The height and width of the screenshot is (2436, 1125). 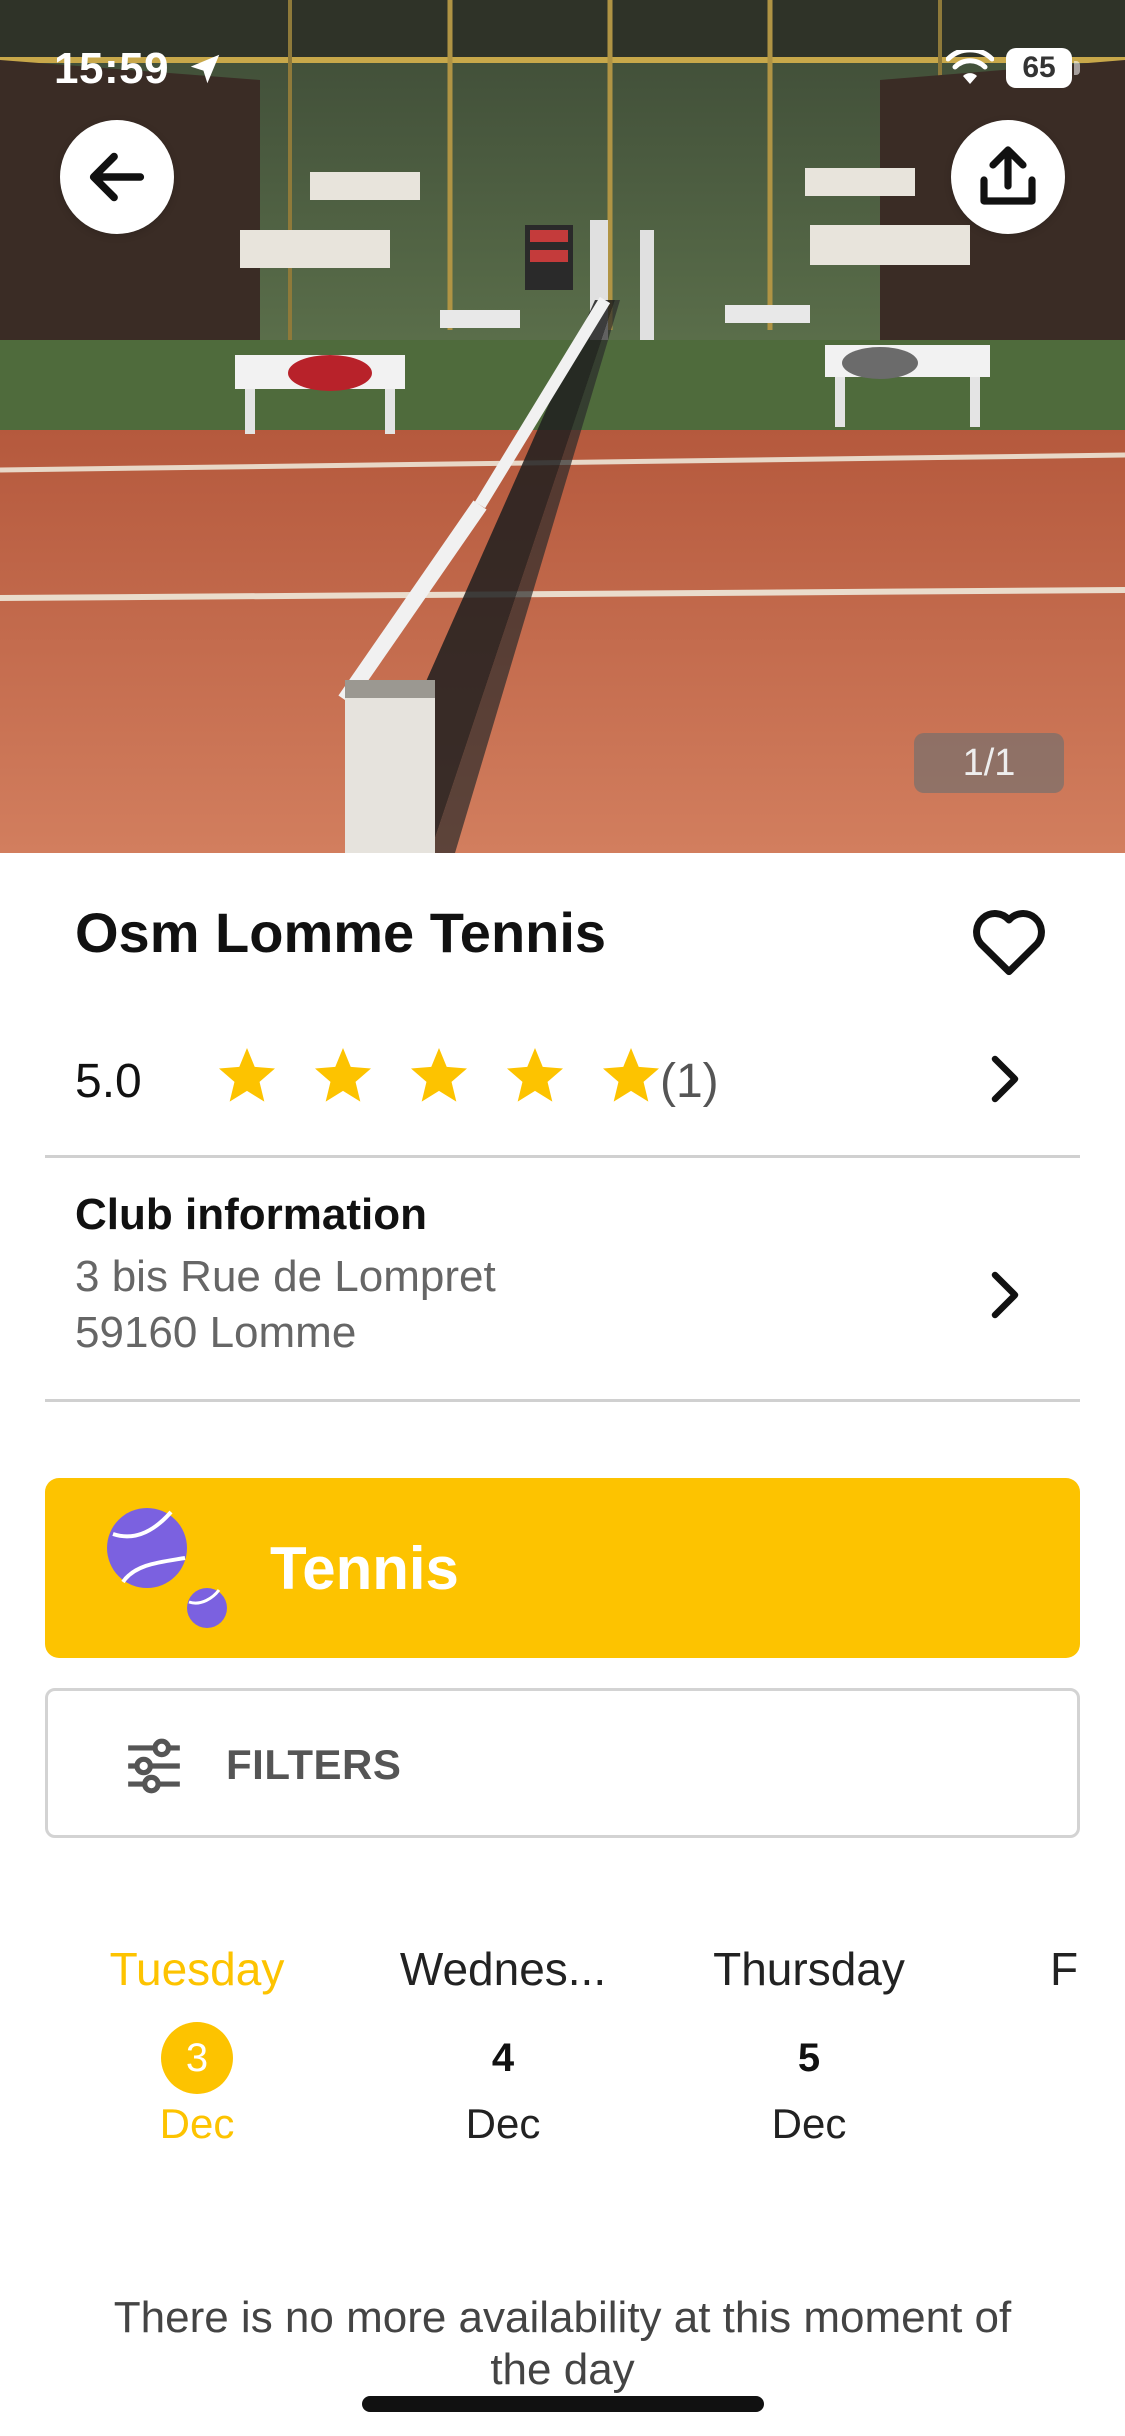 I want to click on day-number: 5, so click(x=809, y=2057).